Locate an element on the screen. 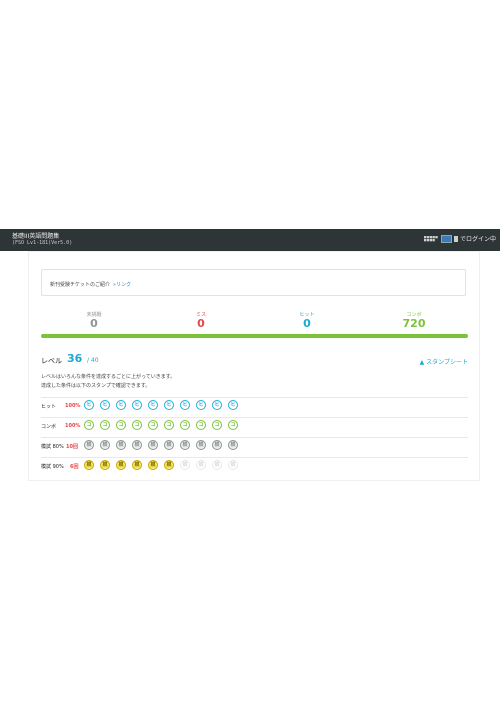  progress-bar is located at coordinates (254, 336).